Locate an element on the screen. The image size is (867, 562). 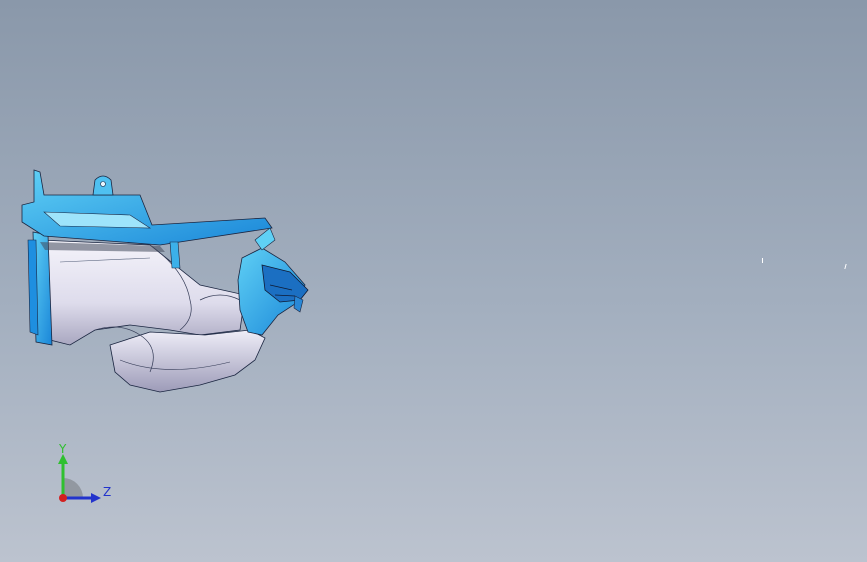
duct-body is located at coordinates (152, 316).